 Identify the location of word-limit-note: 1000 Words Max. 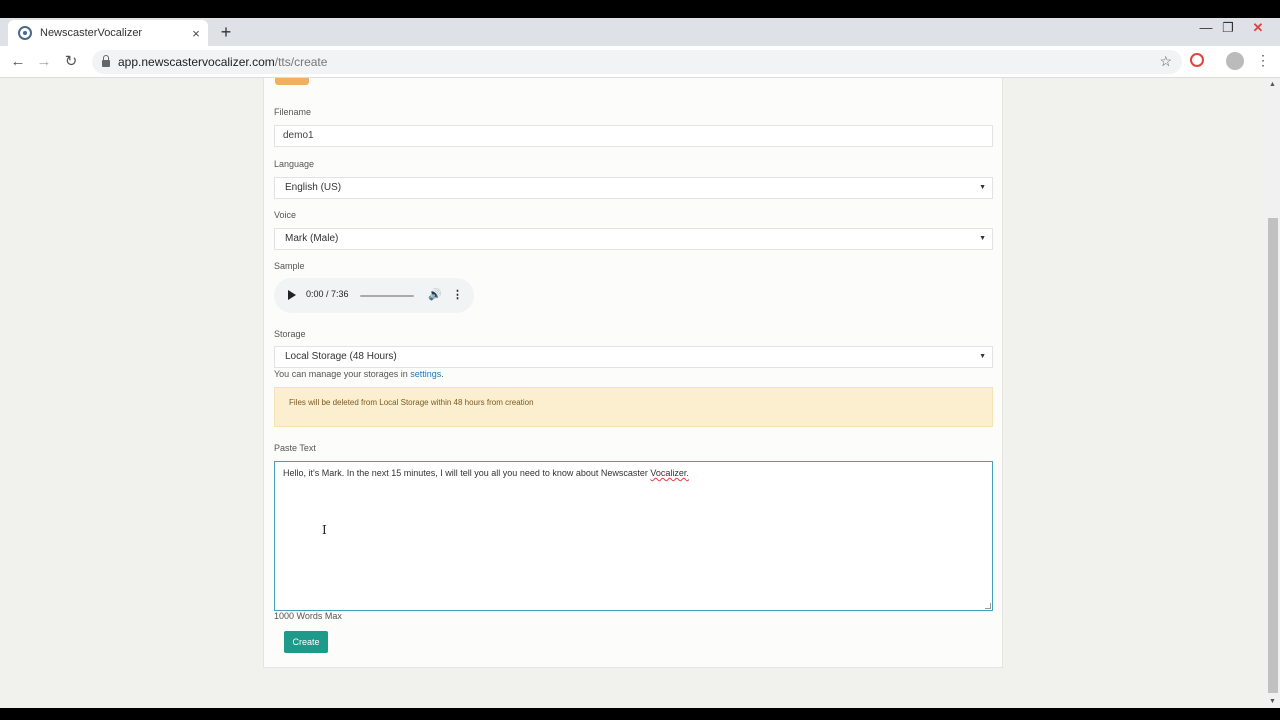
(308, 616).